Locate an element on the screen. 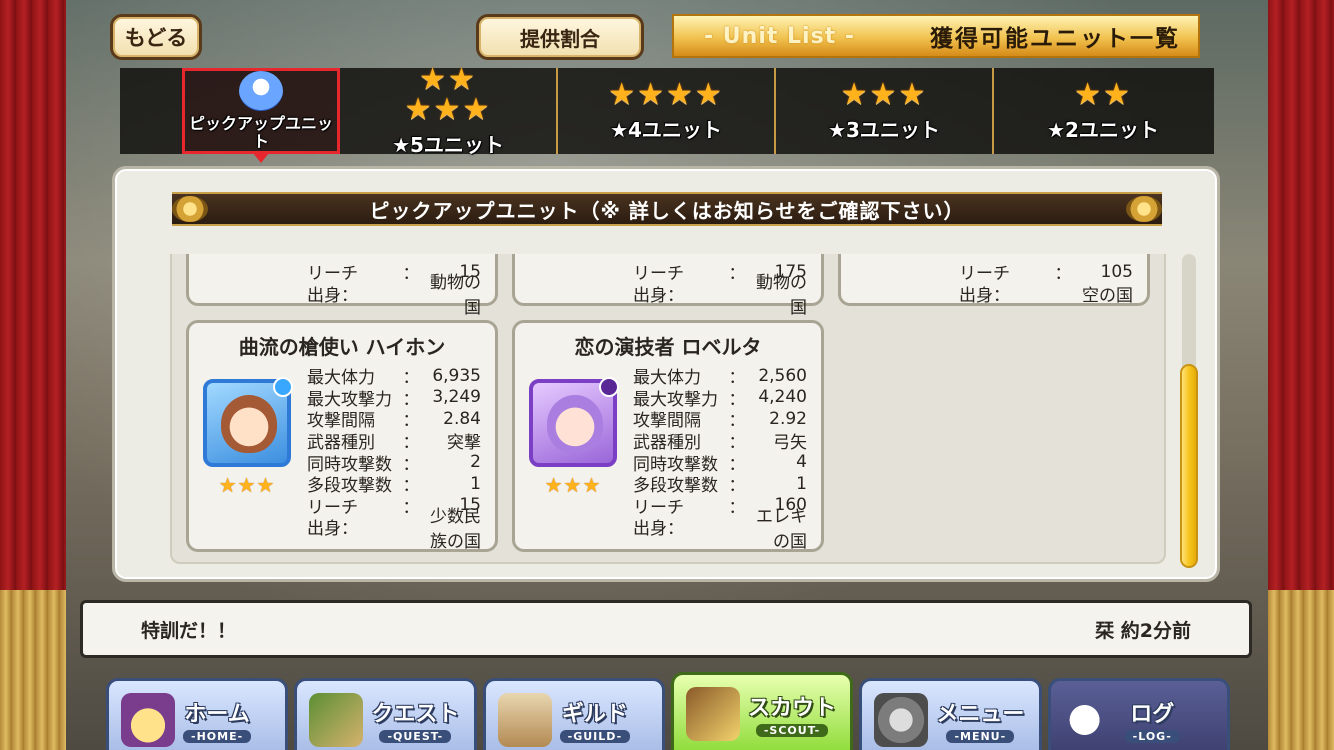 The width and height of the screenshot is (1334, 750). scout-icon is located at coordinates (712, 713).